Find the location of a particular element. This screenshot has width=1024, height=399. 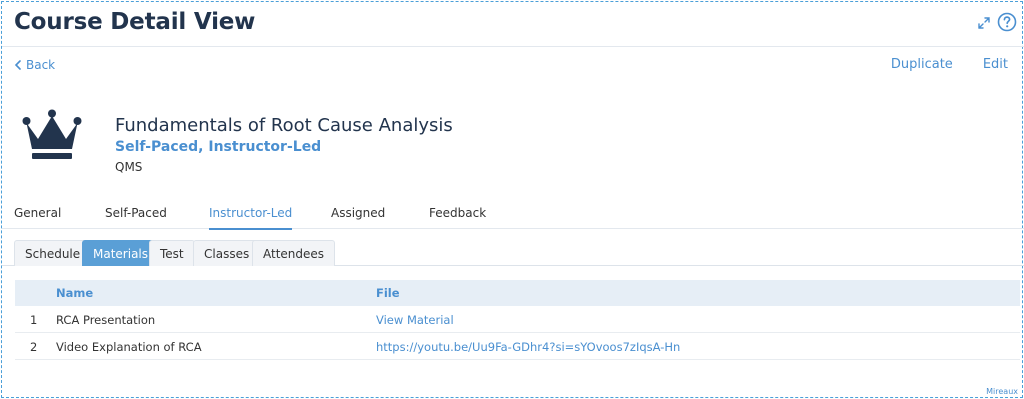

page-header: Course Detail View is located at coordinates (513, 24).